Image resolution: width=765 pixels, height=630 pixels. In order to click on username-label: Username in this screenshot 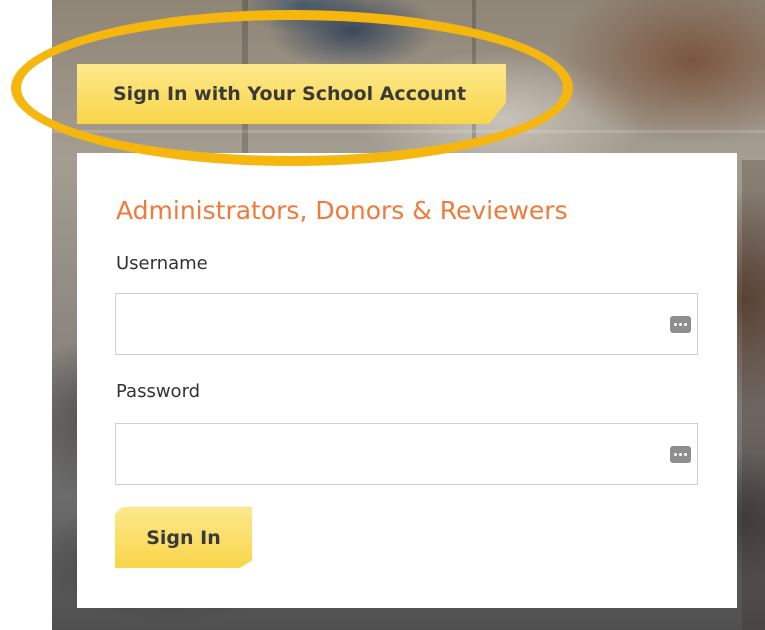, I will do `click(162, 263)`.